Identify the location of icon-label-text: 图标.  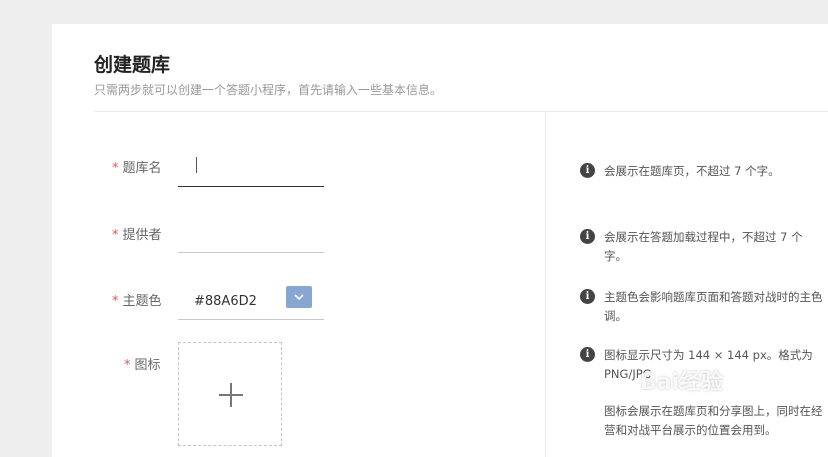
(147, 365).